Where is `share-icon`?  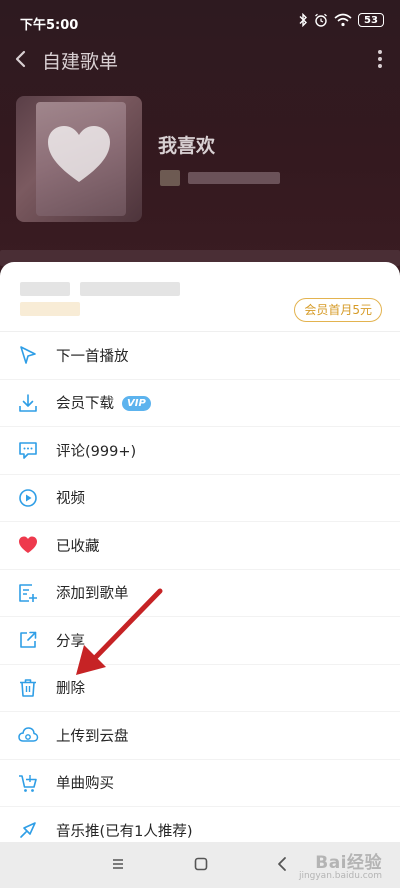 share-icon is located at coordinates (28, 640).